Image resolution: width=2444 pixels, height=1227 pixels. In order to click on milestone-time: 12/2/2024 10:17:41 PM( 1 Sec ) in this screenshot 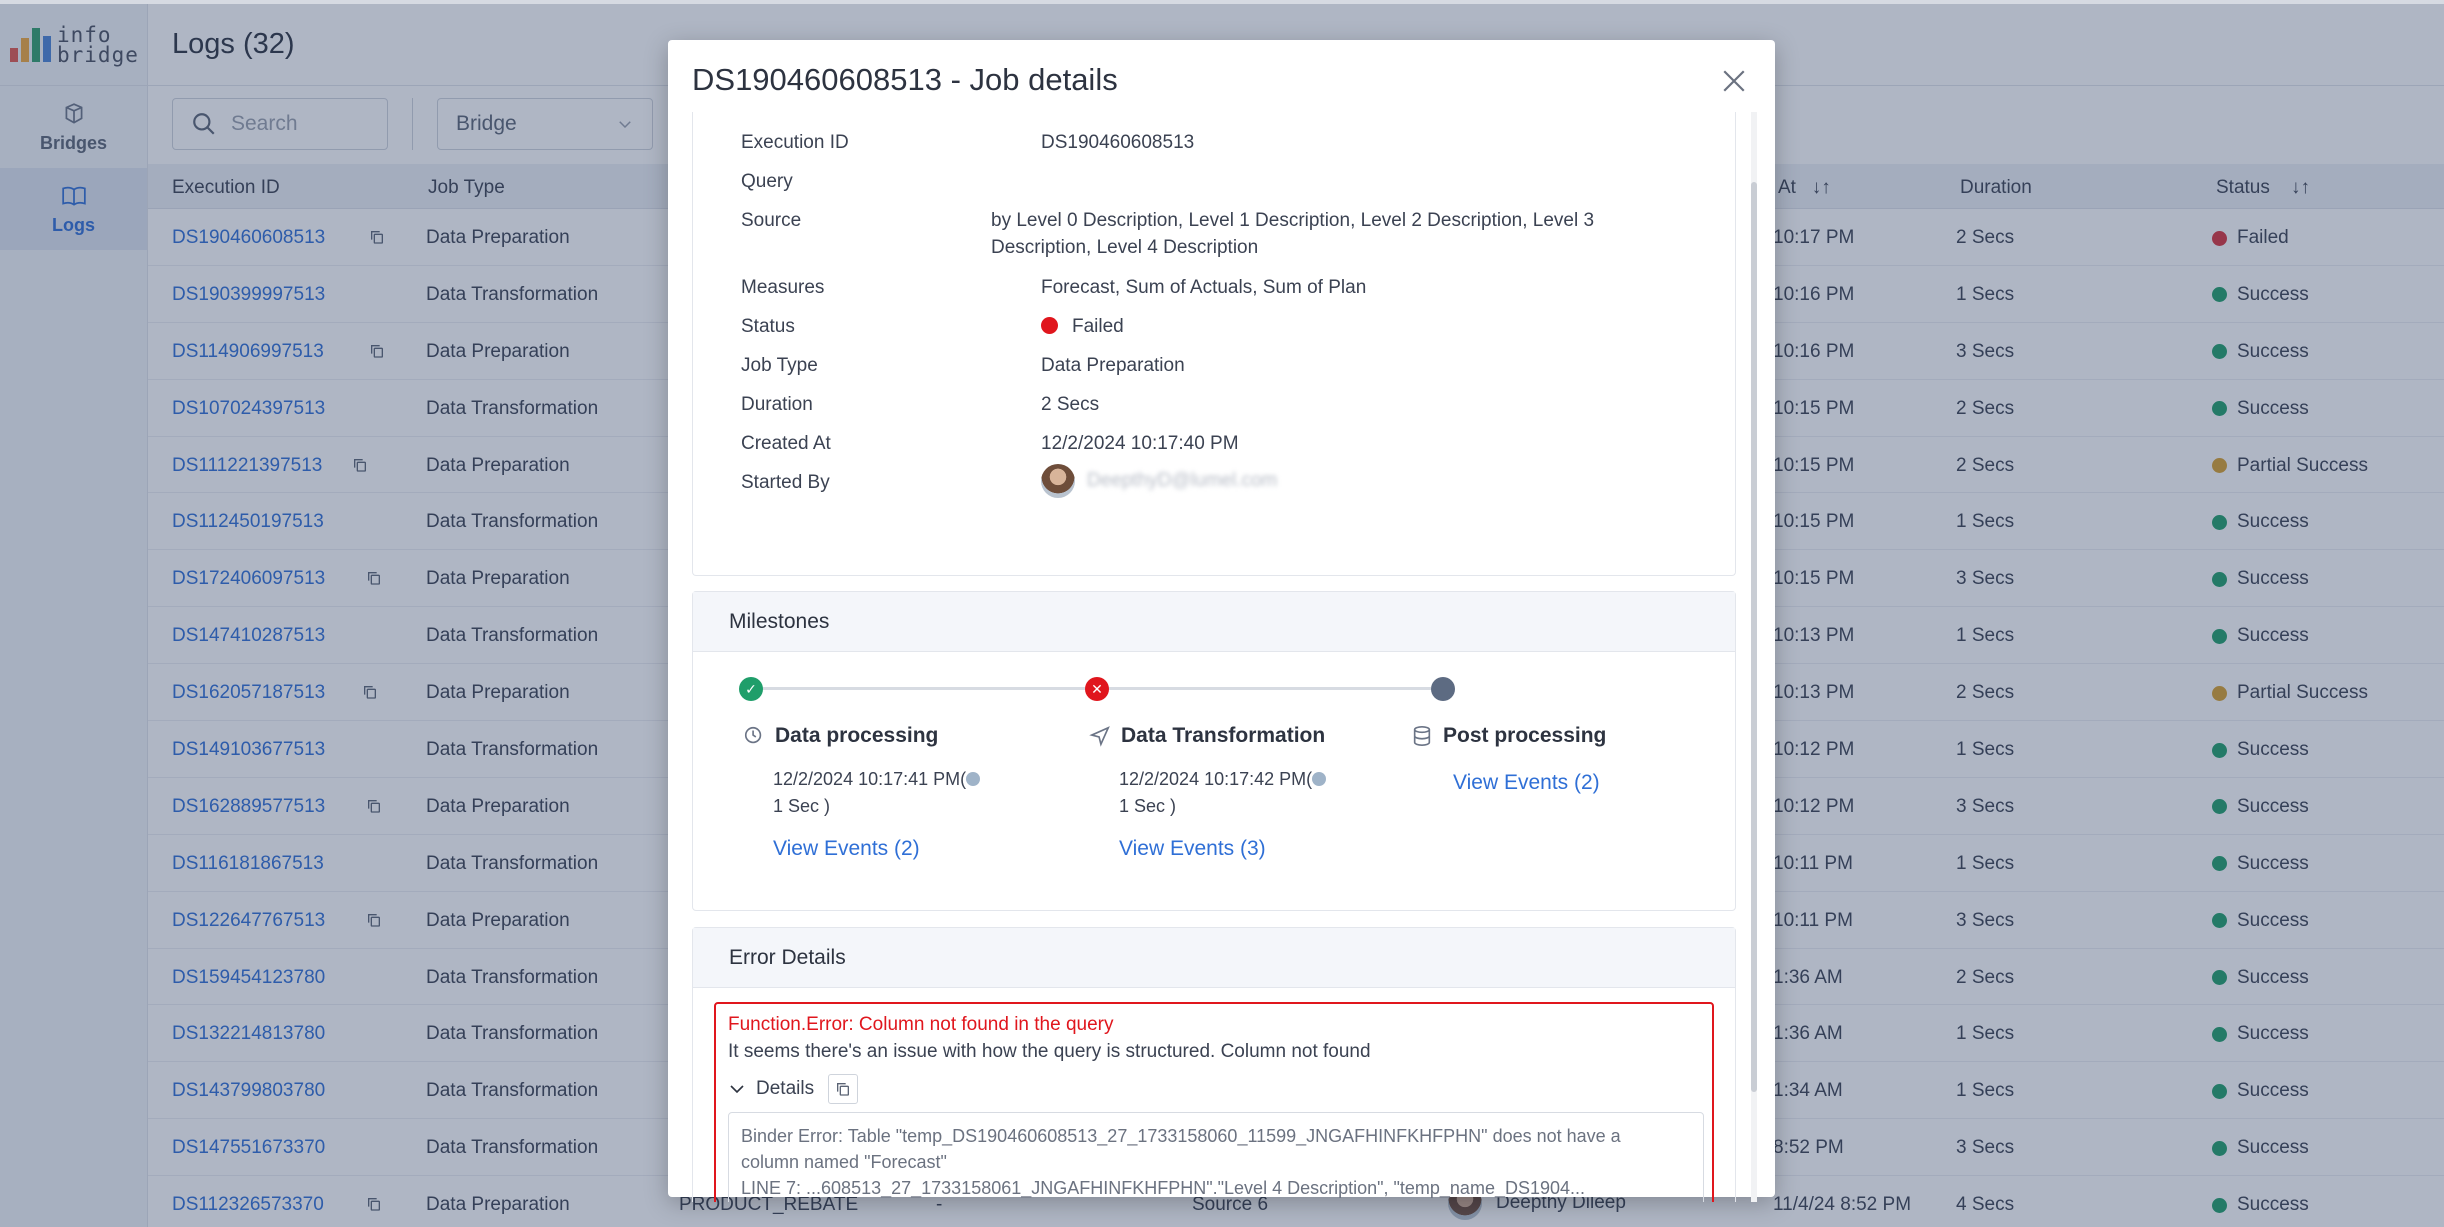, I will do `click(877, 793)`.